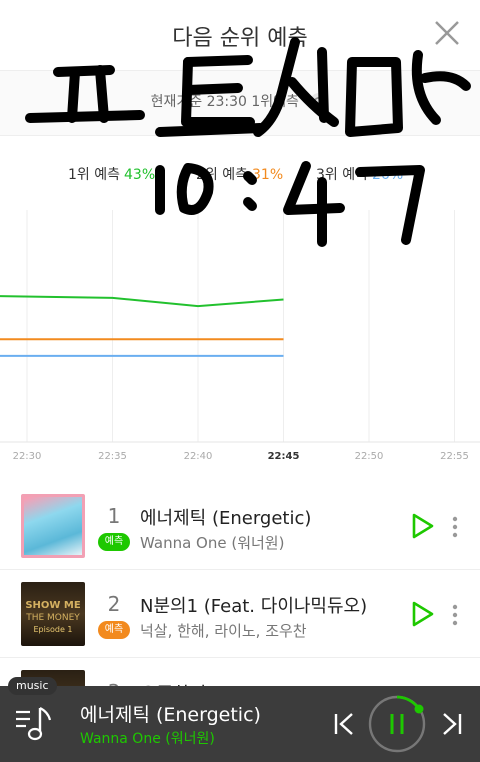 The width and height of the screenshot is (480, 762). I want to click on basis-text: 현재기준 23:30 1위예측, so click(240, 101).